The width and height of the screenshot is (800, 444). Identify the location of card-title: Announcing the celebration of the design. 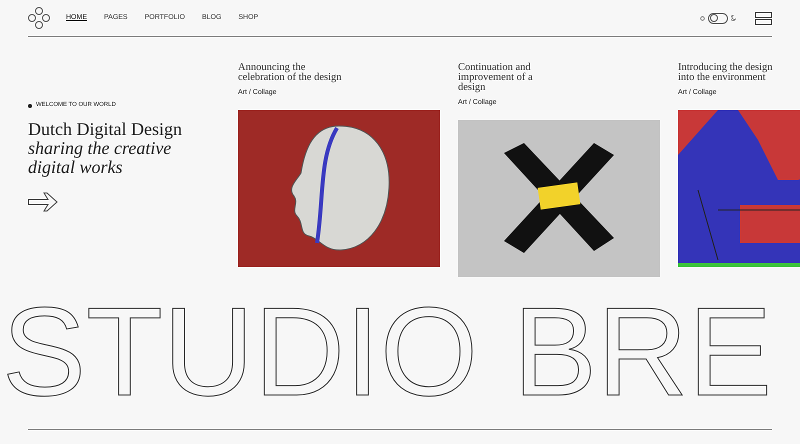
(290, 73).